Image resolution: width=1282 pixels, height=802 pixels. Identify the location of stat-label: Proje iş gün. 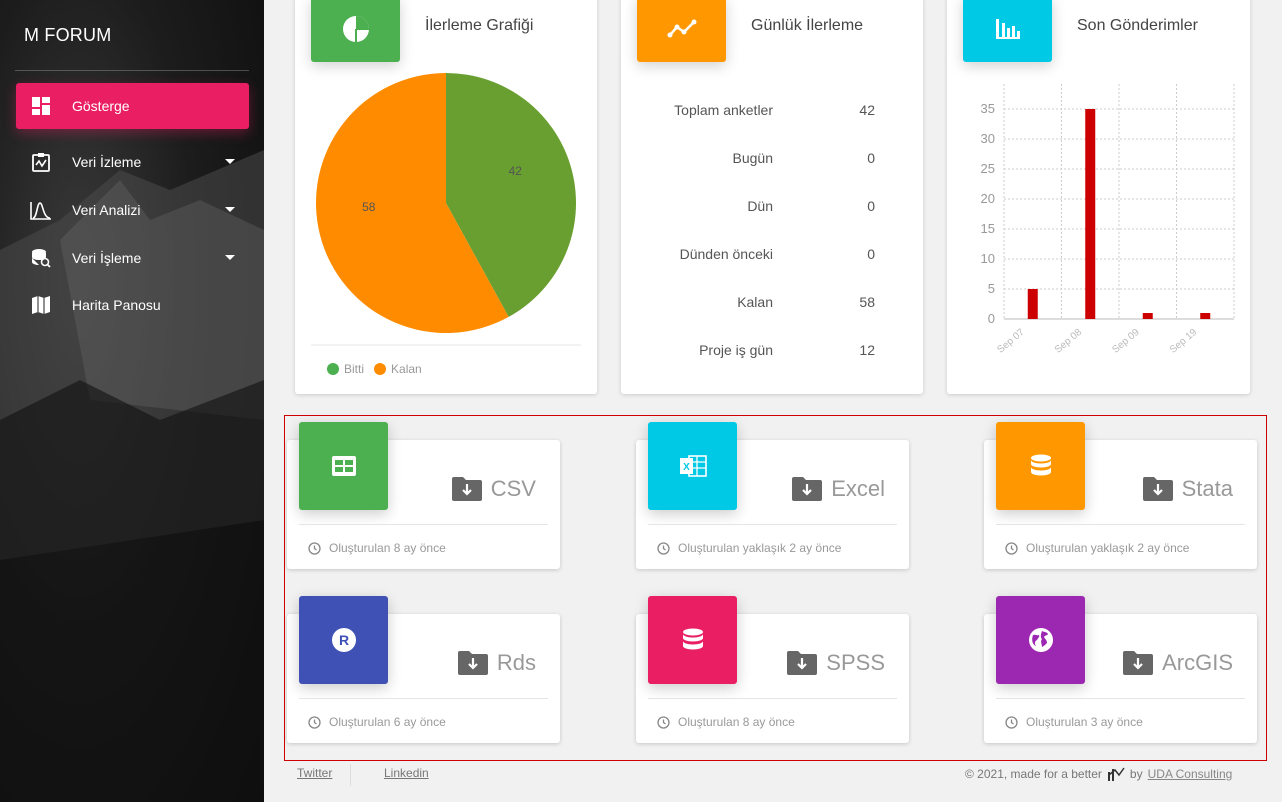
(736, 350).